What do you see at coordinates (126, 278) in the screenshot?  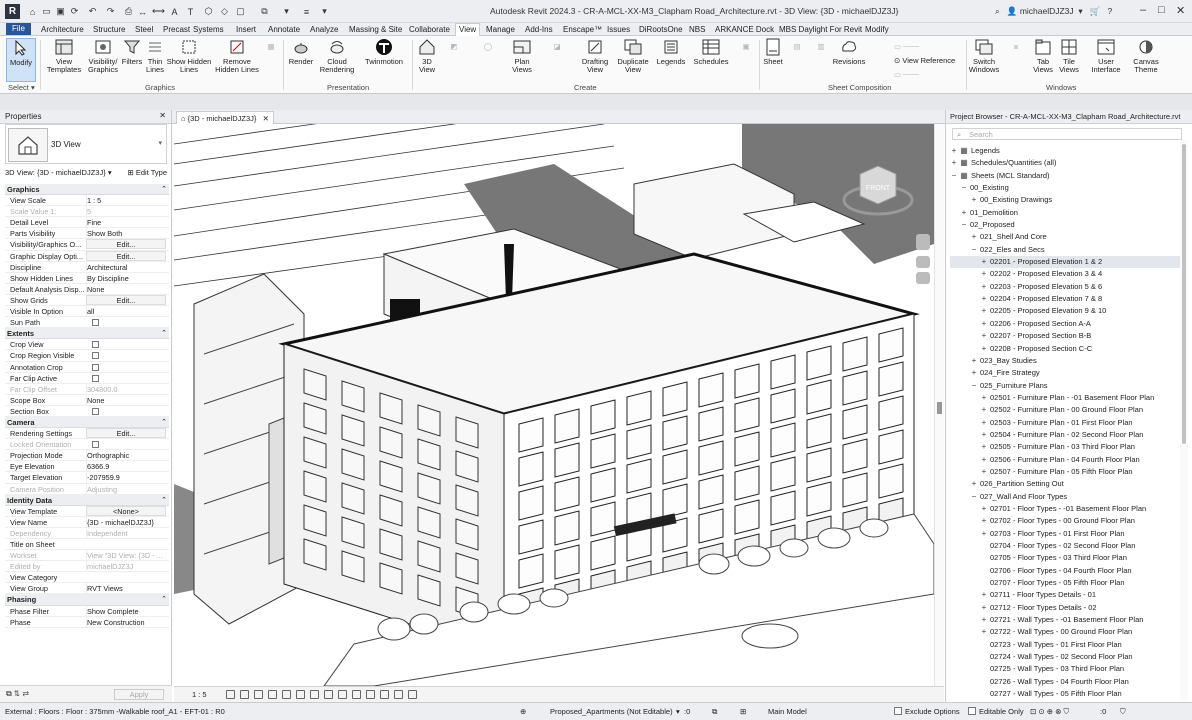 I see `property-value: By Discipline` at bounding box center [126, 278].